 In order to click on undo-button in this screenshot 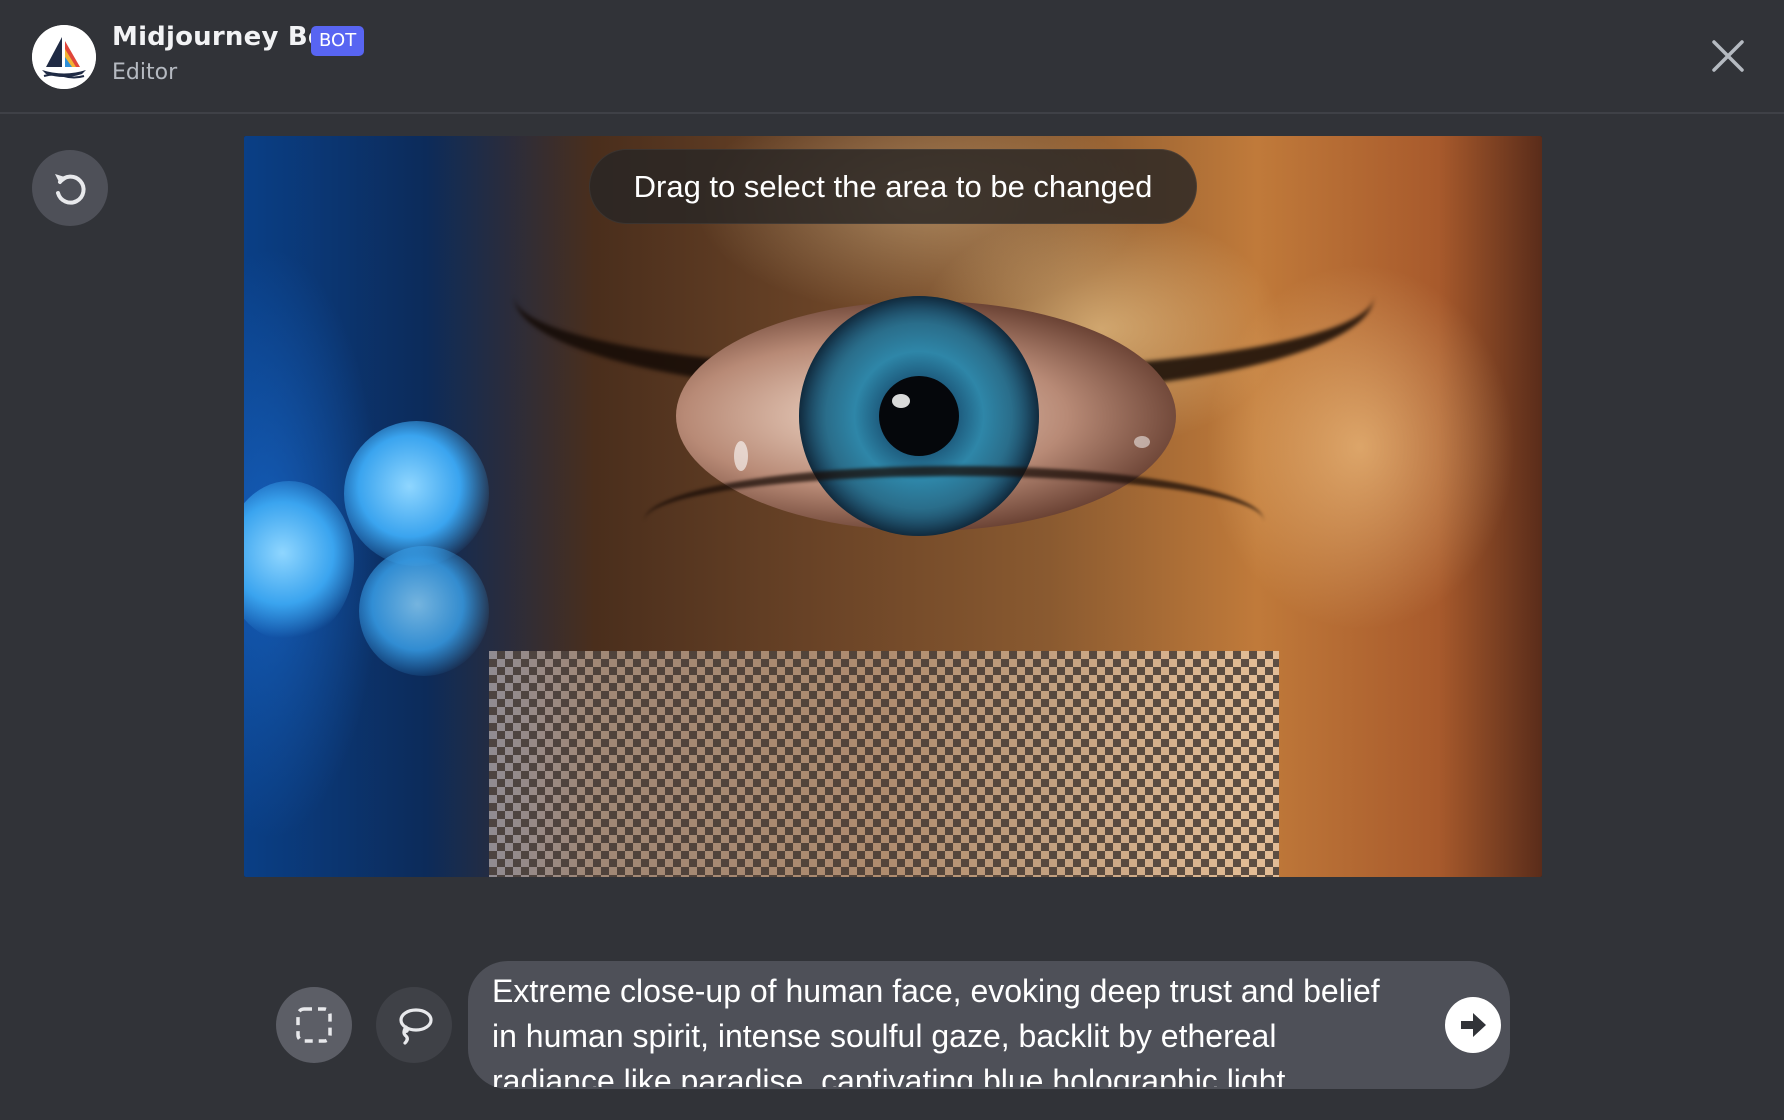, I will do `click(70, 188)`.